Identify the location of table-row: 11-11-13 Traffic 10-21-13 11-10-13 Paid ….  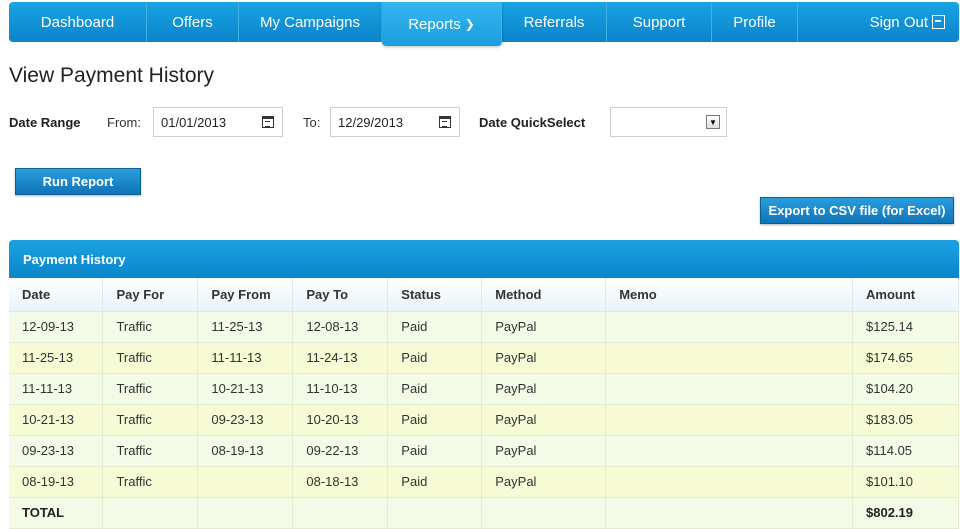
(484, 389).